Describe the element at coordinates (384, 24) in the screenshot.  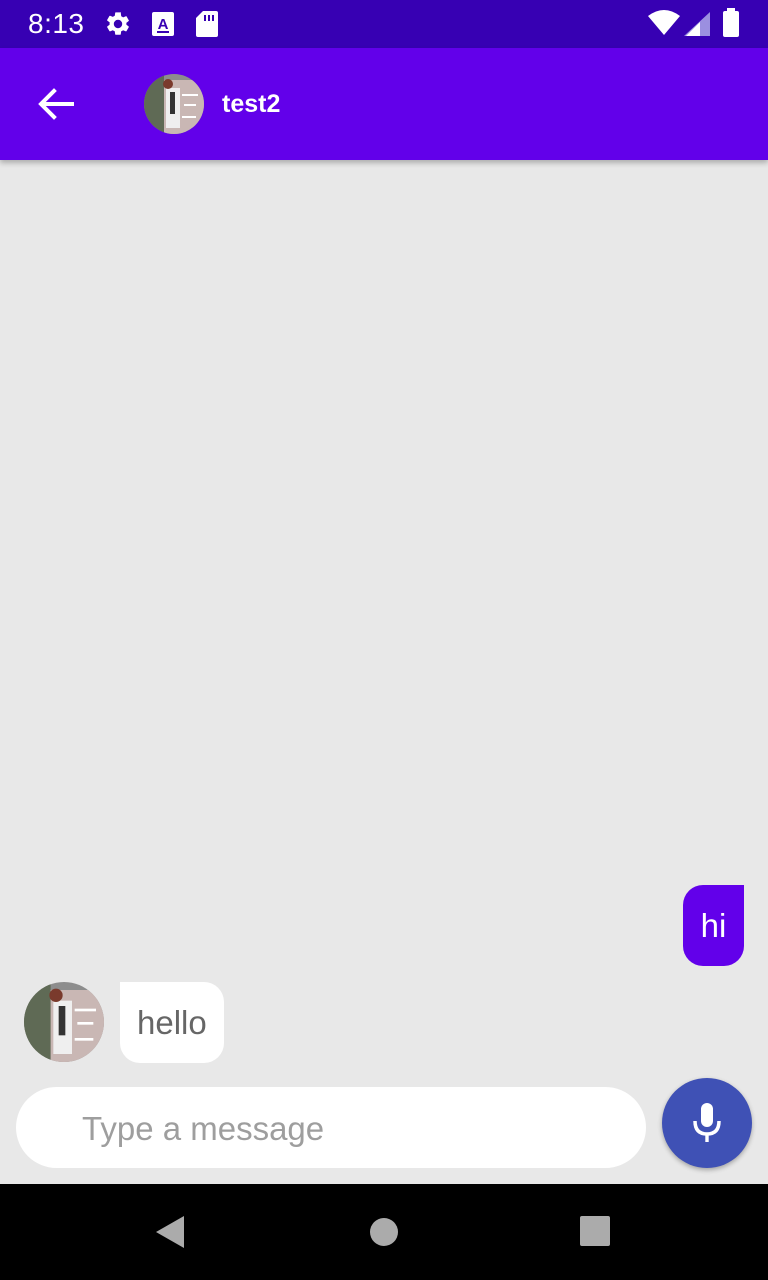
I see `status-bar: 8:13 A` at that location.